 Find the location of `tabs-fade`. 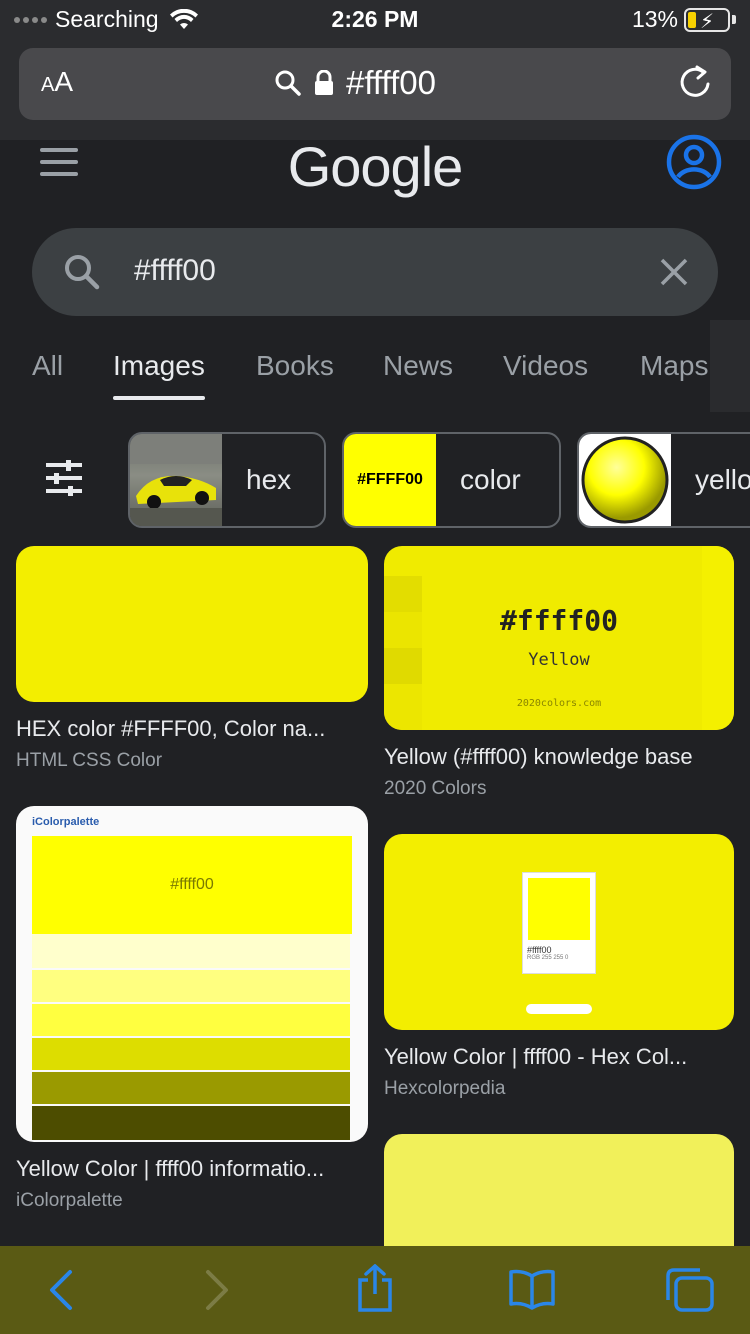

tabs-fade is located at coordinates (730, 366).